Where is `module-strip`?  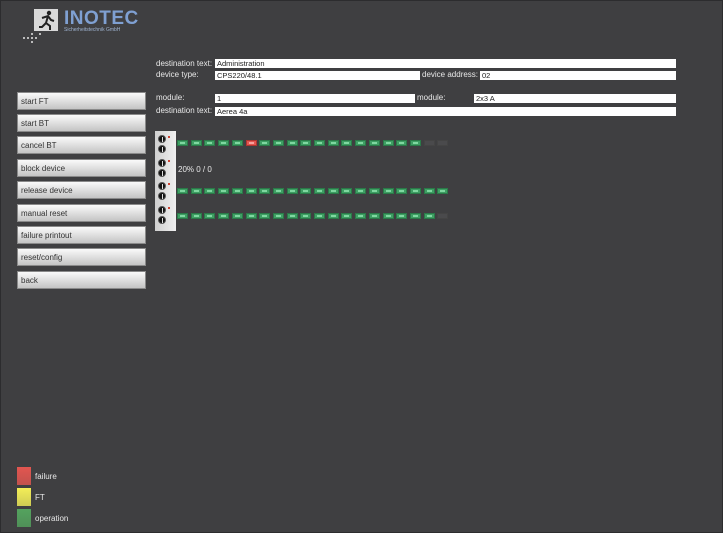 module-strip is located at coordinates (165, 181).